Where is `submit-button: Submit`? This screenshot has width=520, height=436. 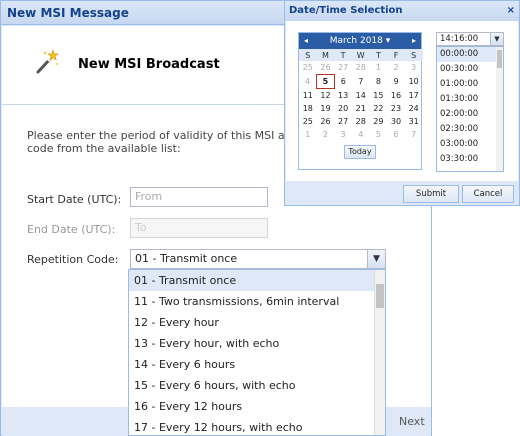
submit-button: Submit is located at coordinates (431, 194).